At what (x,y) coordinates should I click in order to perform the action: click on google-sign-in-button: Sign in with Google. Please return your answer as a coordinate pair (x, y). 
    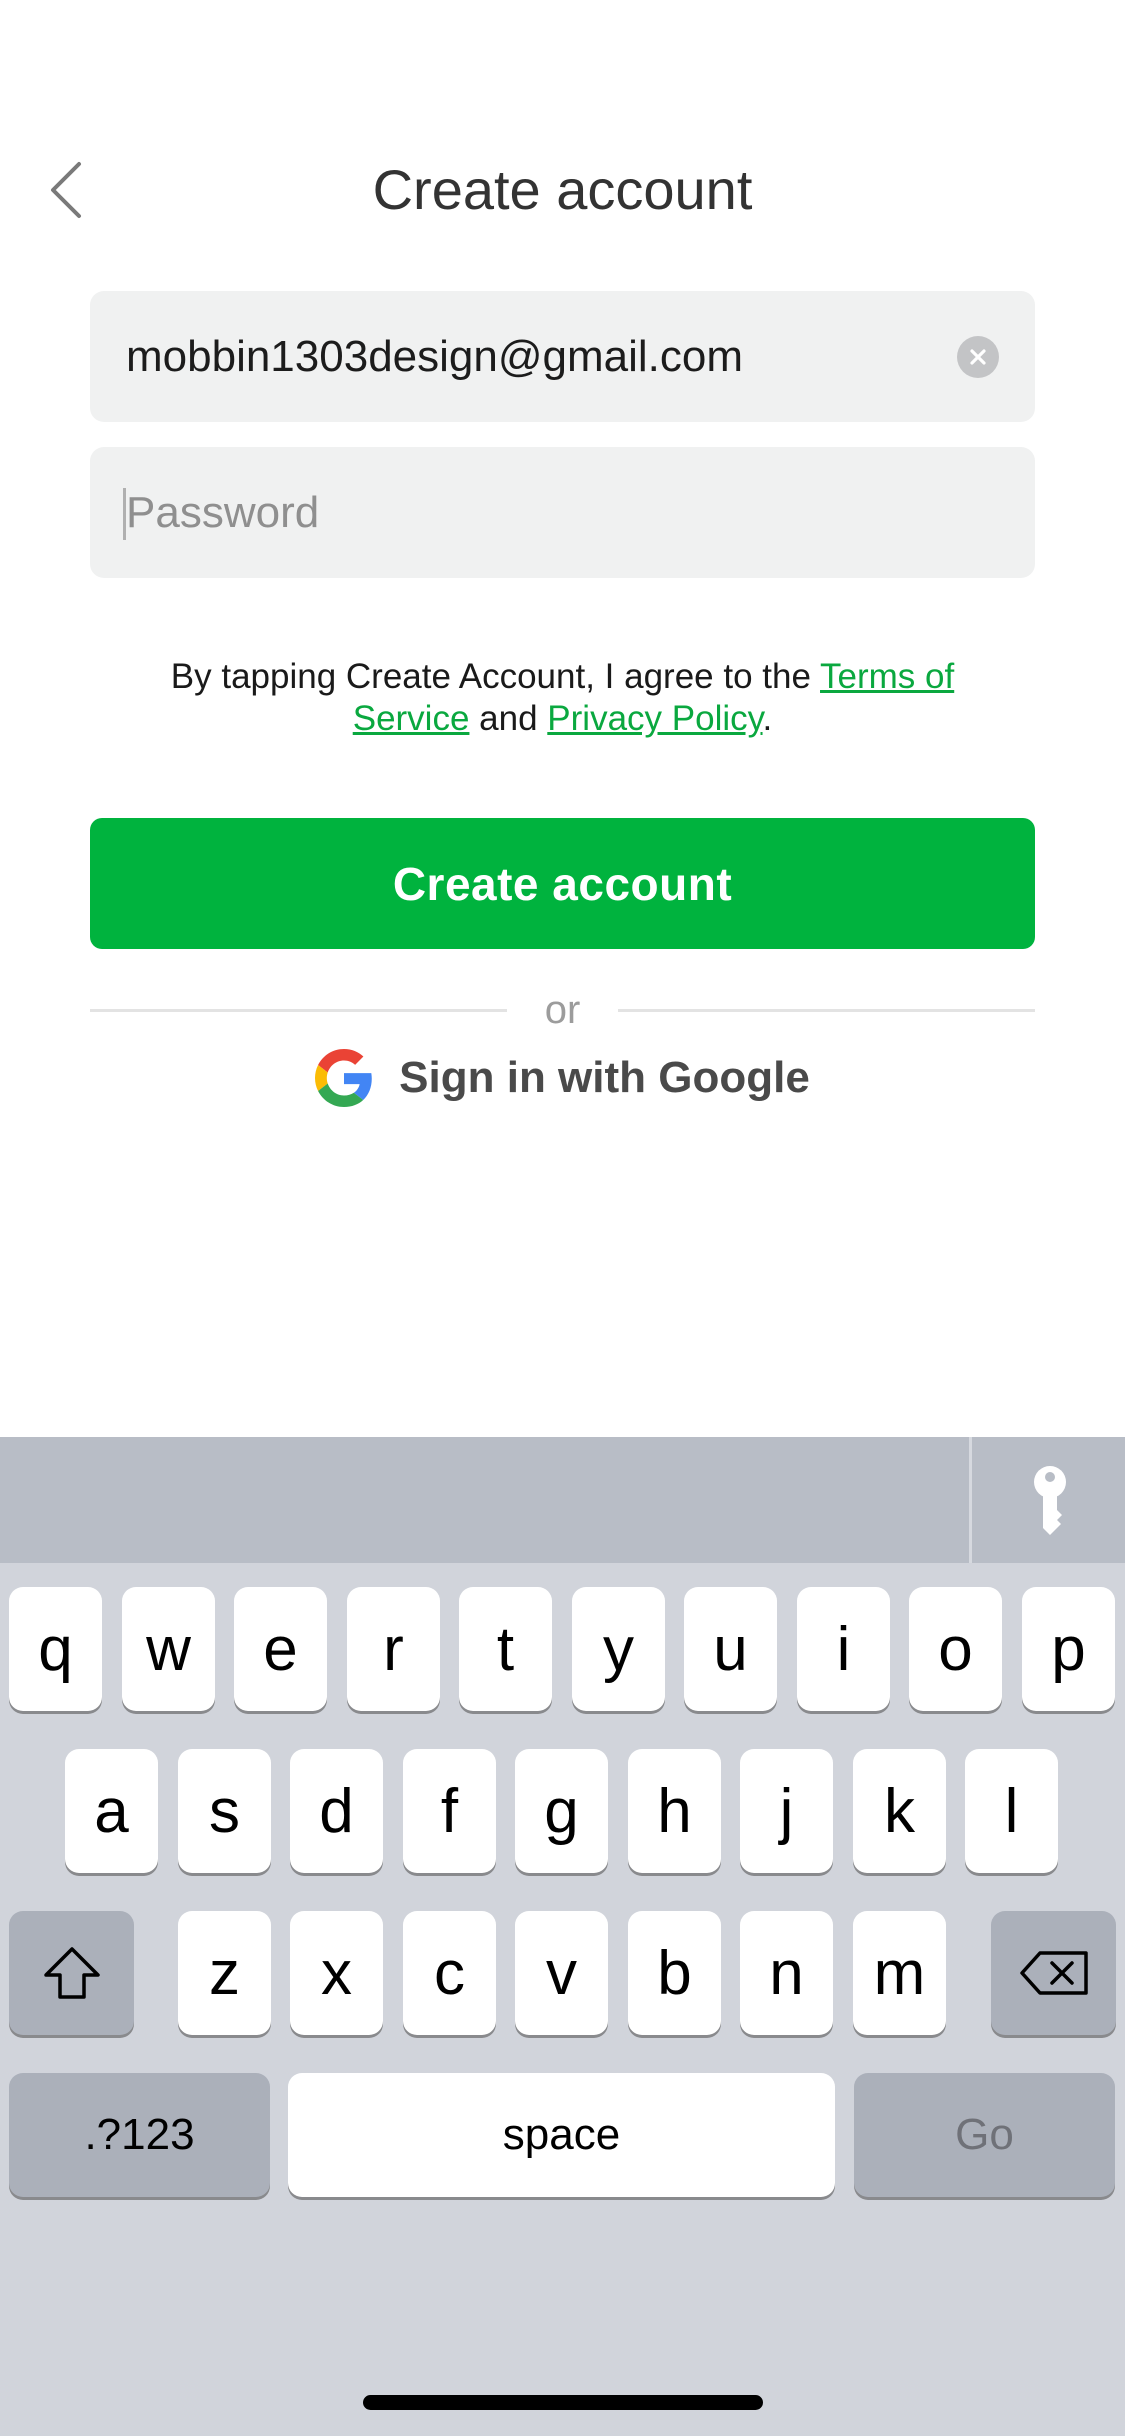
    Looking at the image, I should click on (562, 1078).